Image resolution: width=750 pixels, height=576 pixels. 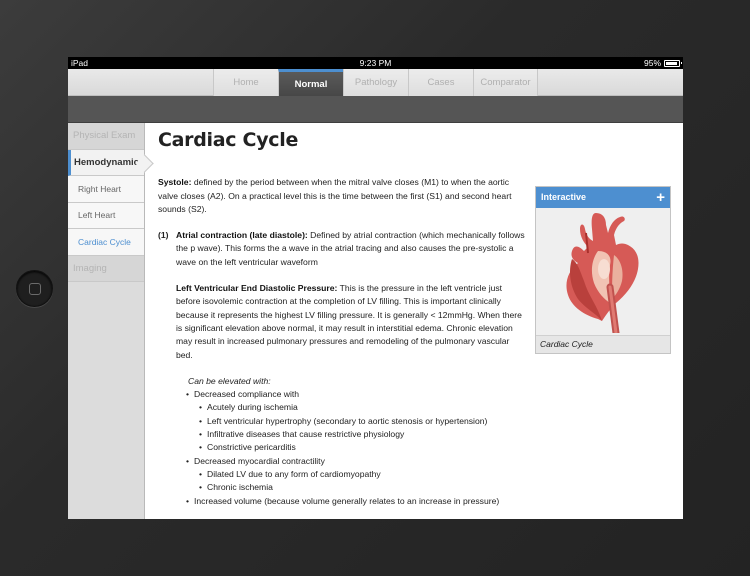 I want to click on tab-home: Home, so click(x=245, y=82).